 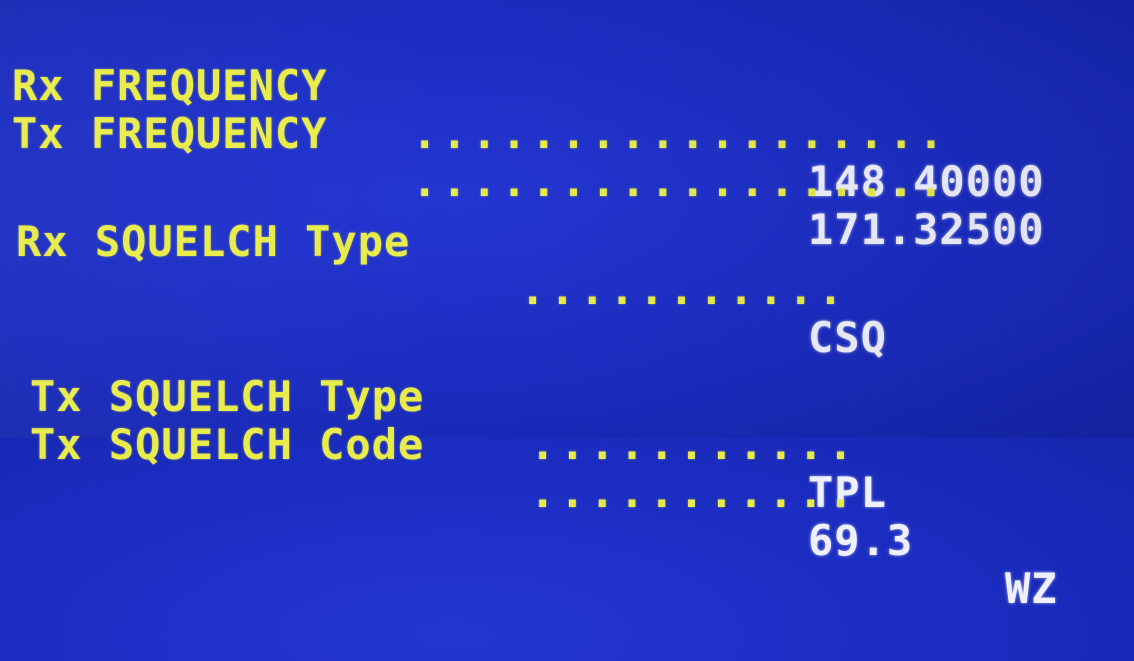 What do you see at coordinates (1031, 588) in the screenshot?
I see `tx-squelch-code-unit: WZ` at bounding box center [1031, 588].